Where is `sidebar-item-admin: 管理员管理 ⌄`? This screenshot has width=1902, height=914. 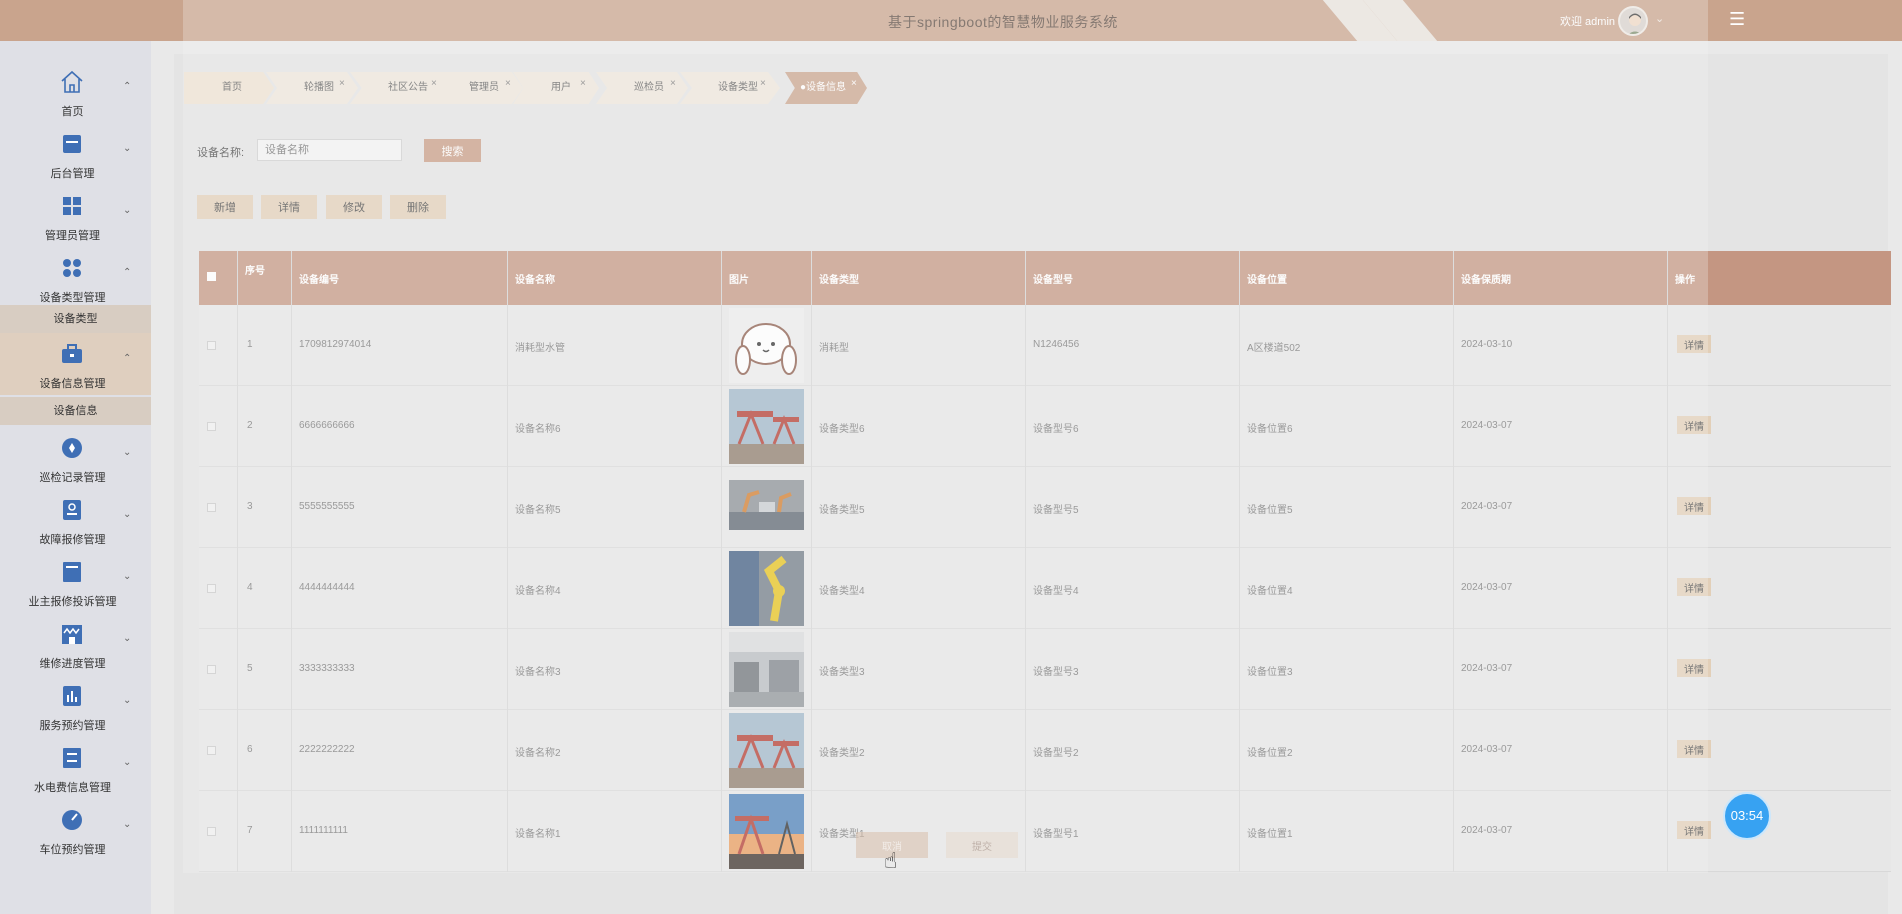
sidebar-item-admin: 管理员管理 ⌄ is located at coordinates (75, 216).